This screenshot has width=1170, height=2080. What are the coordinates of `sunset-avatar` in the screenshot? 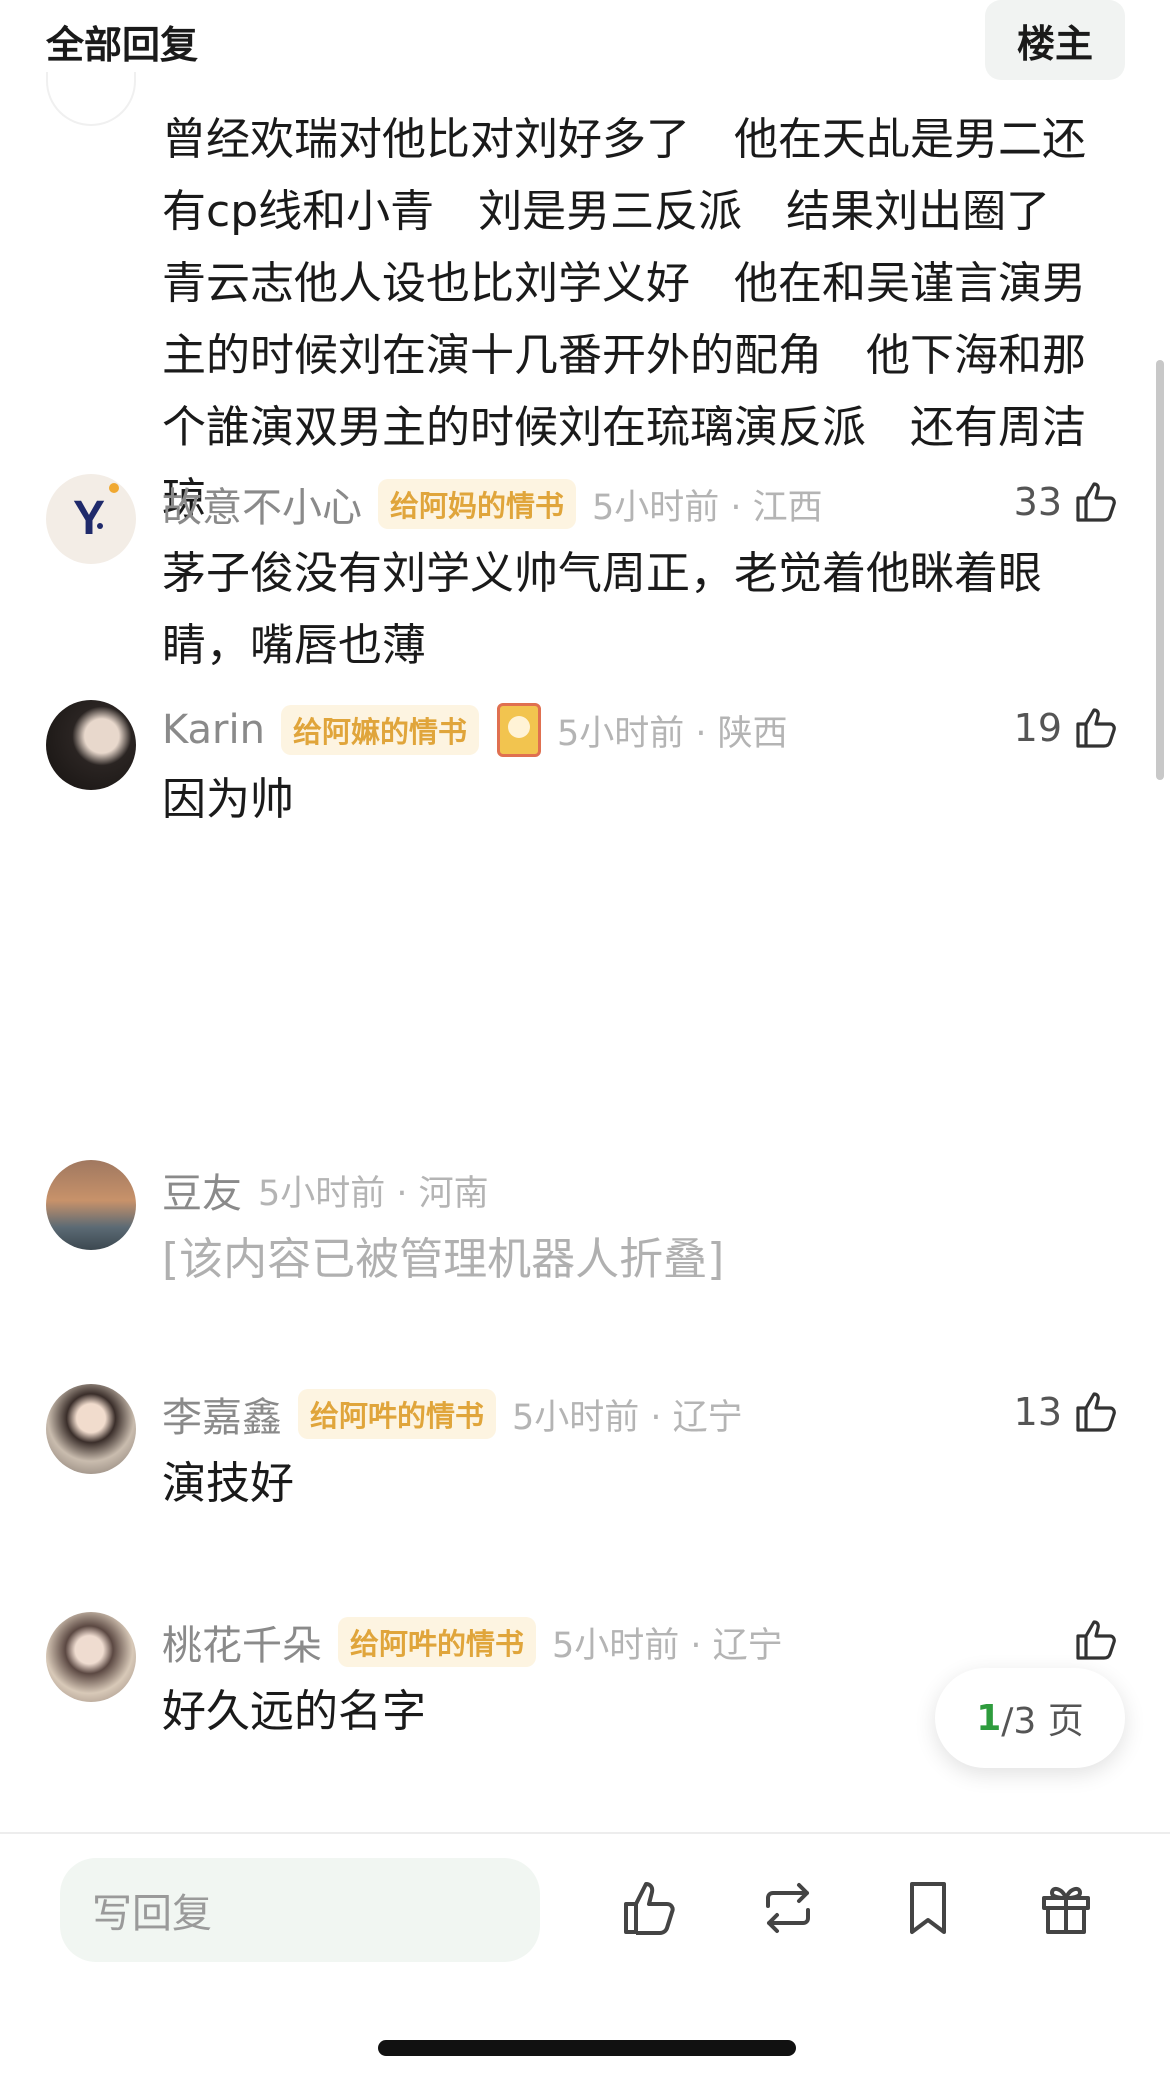 It's located at (91, 1205).